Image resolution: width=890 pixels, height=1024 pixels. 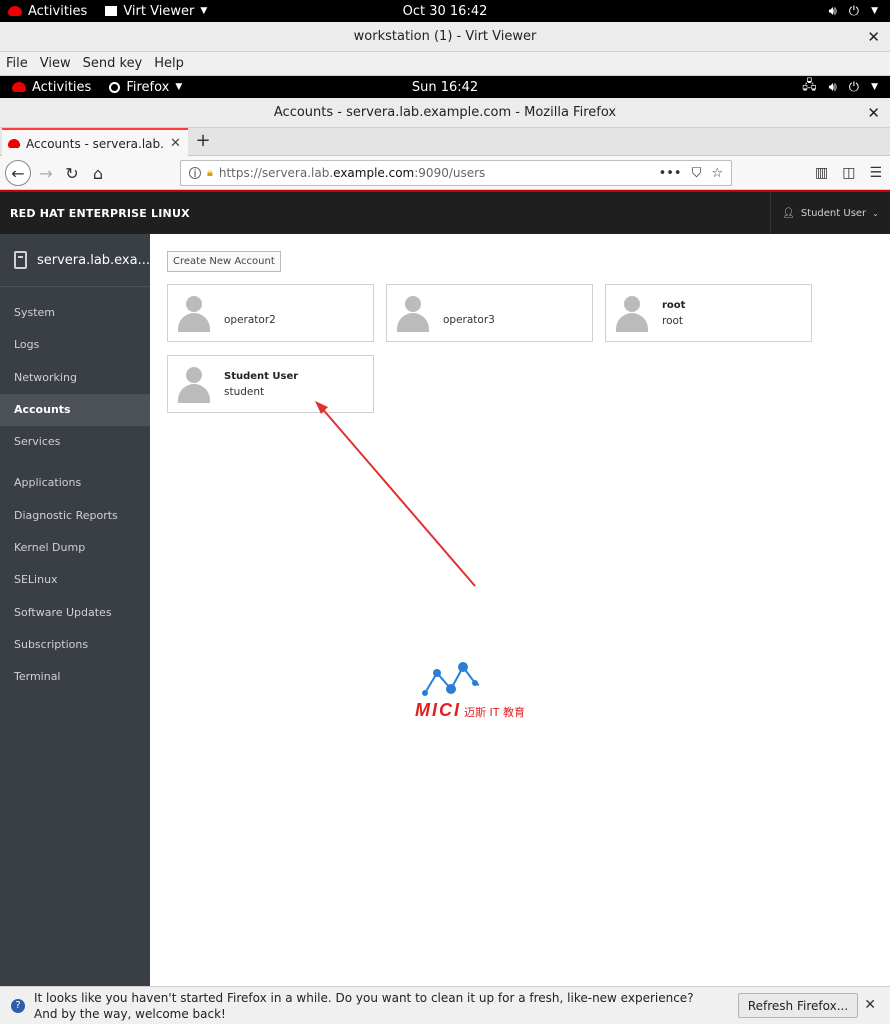 I want to click on sidebar-item-software-updates: Software Updates, so click(x=75, y=613).